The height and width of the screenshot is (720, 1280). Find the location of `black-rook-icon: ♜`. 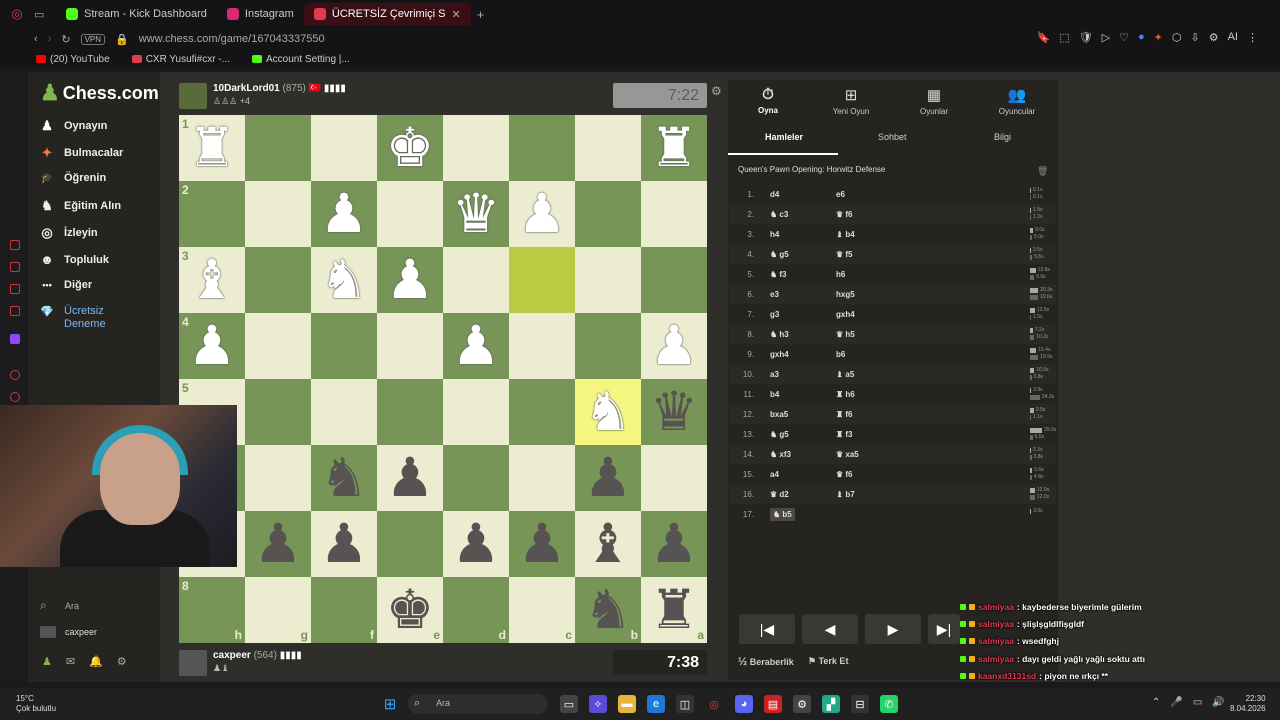

black-rook-icon: ♜ is located at coordinates (674, 610).